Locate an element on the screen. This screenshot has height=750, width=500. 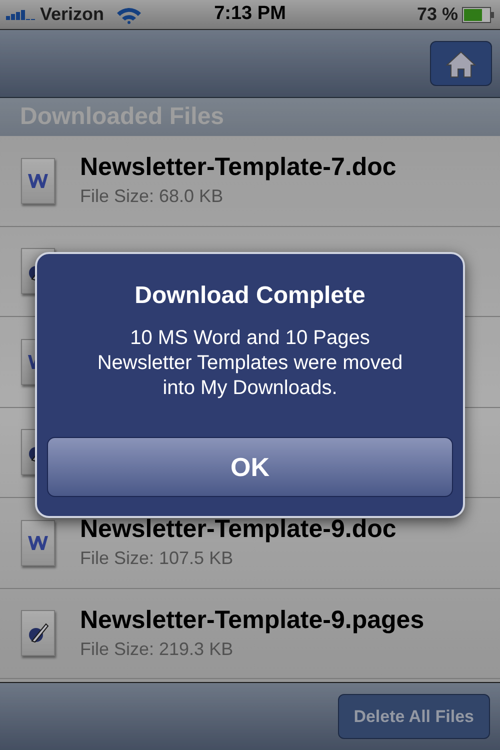
file-size: File Size: 107.5 KB is located at coordinates (157, 558).